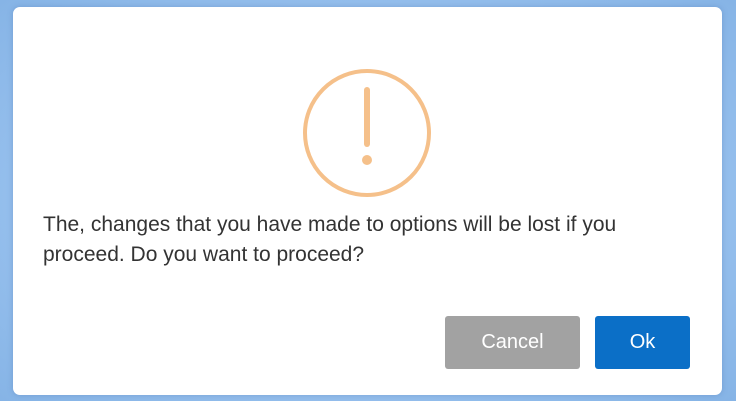  I want to click on warning-exclamation-icon, so click(367, 133).